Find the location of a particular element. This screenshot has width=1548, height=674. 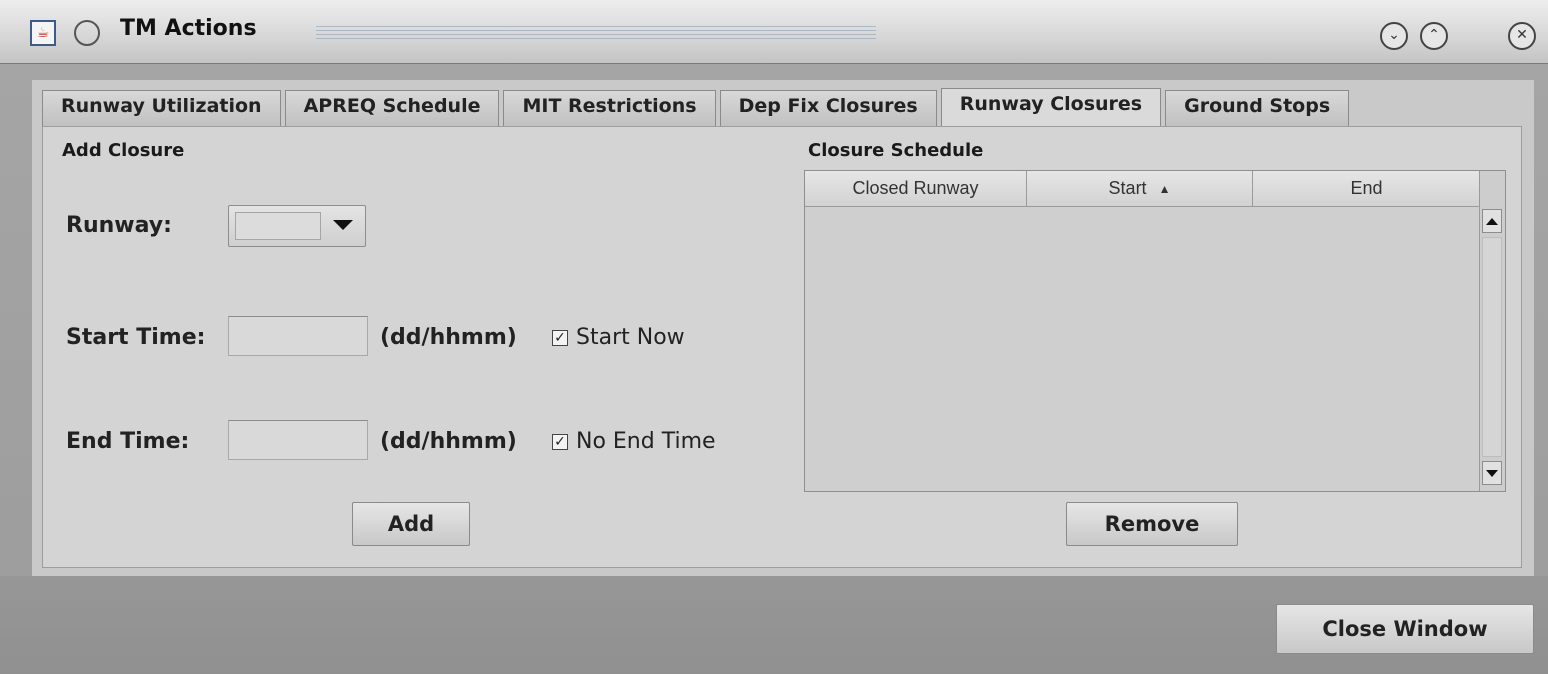

end-time-label: End Time: is located at coordinates (128, 441).